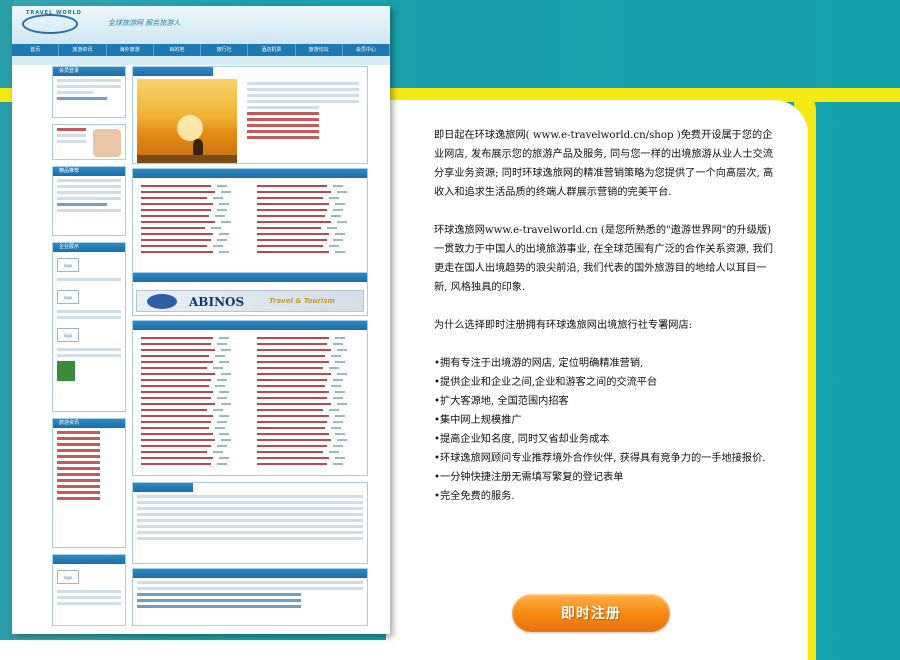 The height and width of the screenshot is (660, 900). Describe the element at coordinates (89, 423) in the screenshot. I see `preview-box-header: 旅游资讯` at that location.